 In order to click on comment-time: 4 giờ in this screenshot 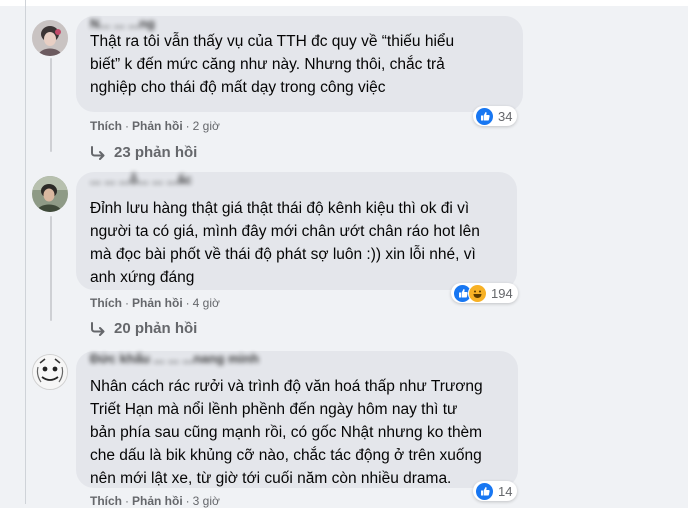, I will do `click(206, 303)`.